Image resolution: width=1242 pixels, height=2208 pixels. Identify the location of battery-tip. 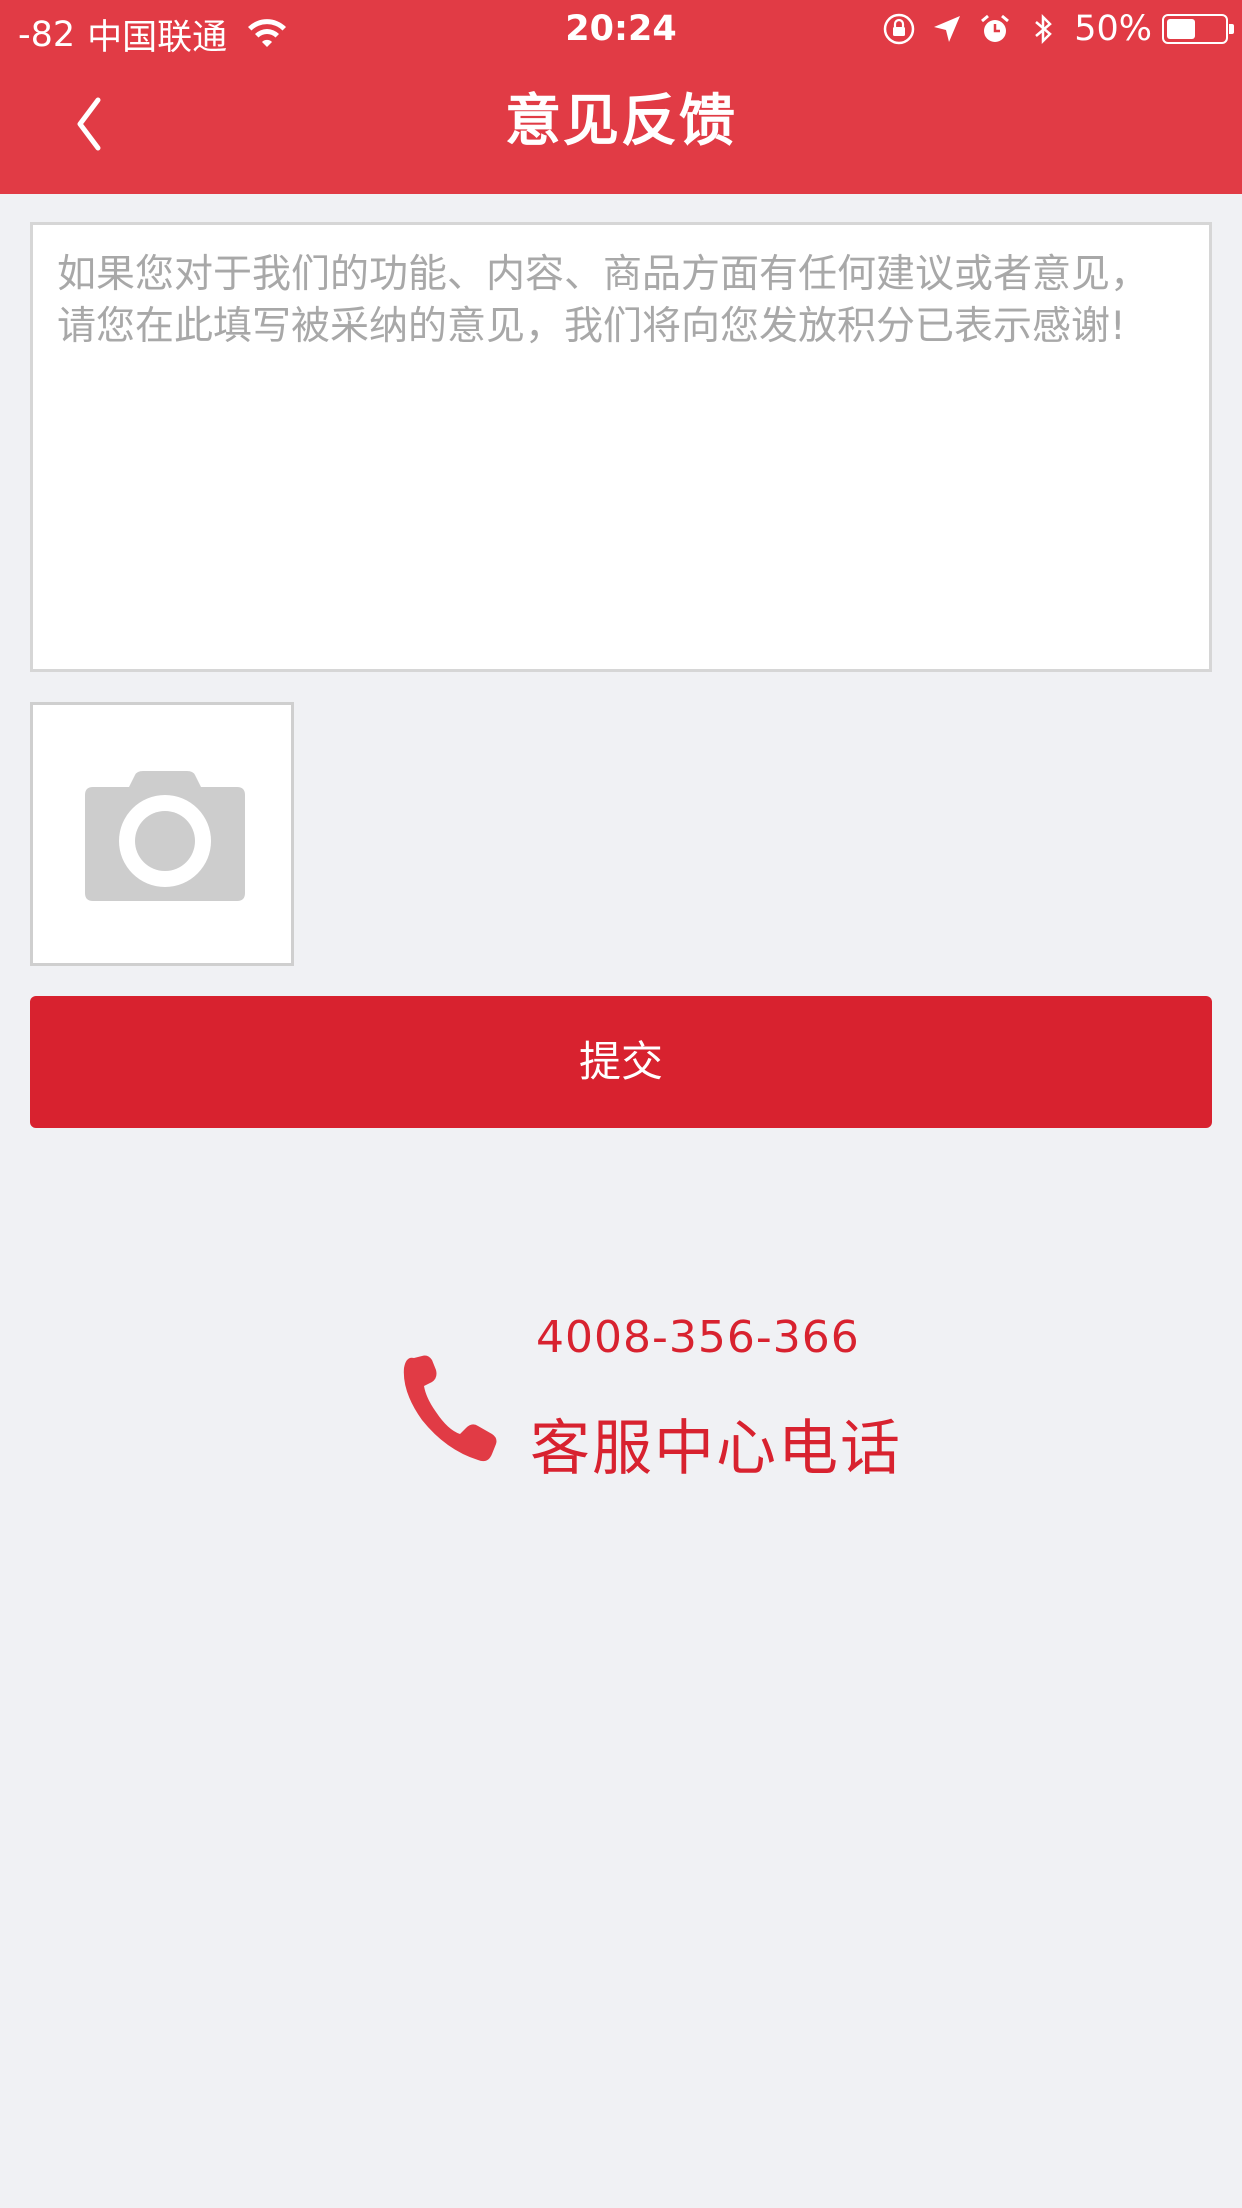
(1231, 29).